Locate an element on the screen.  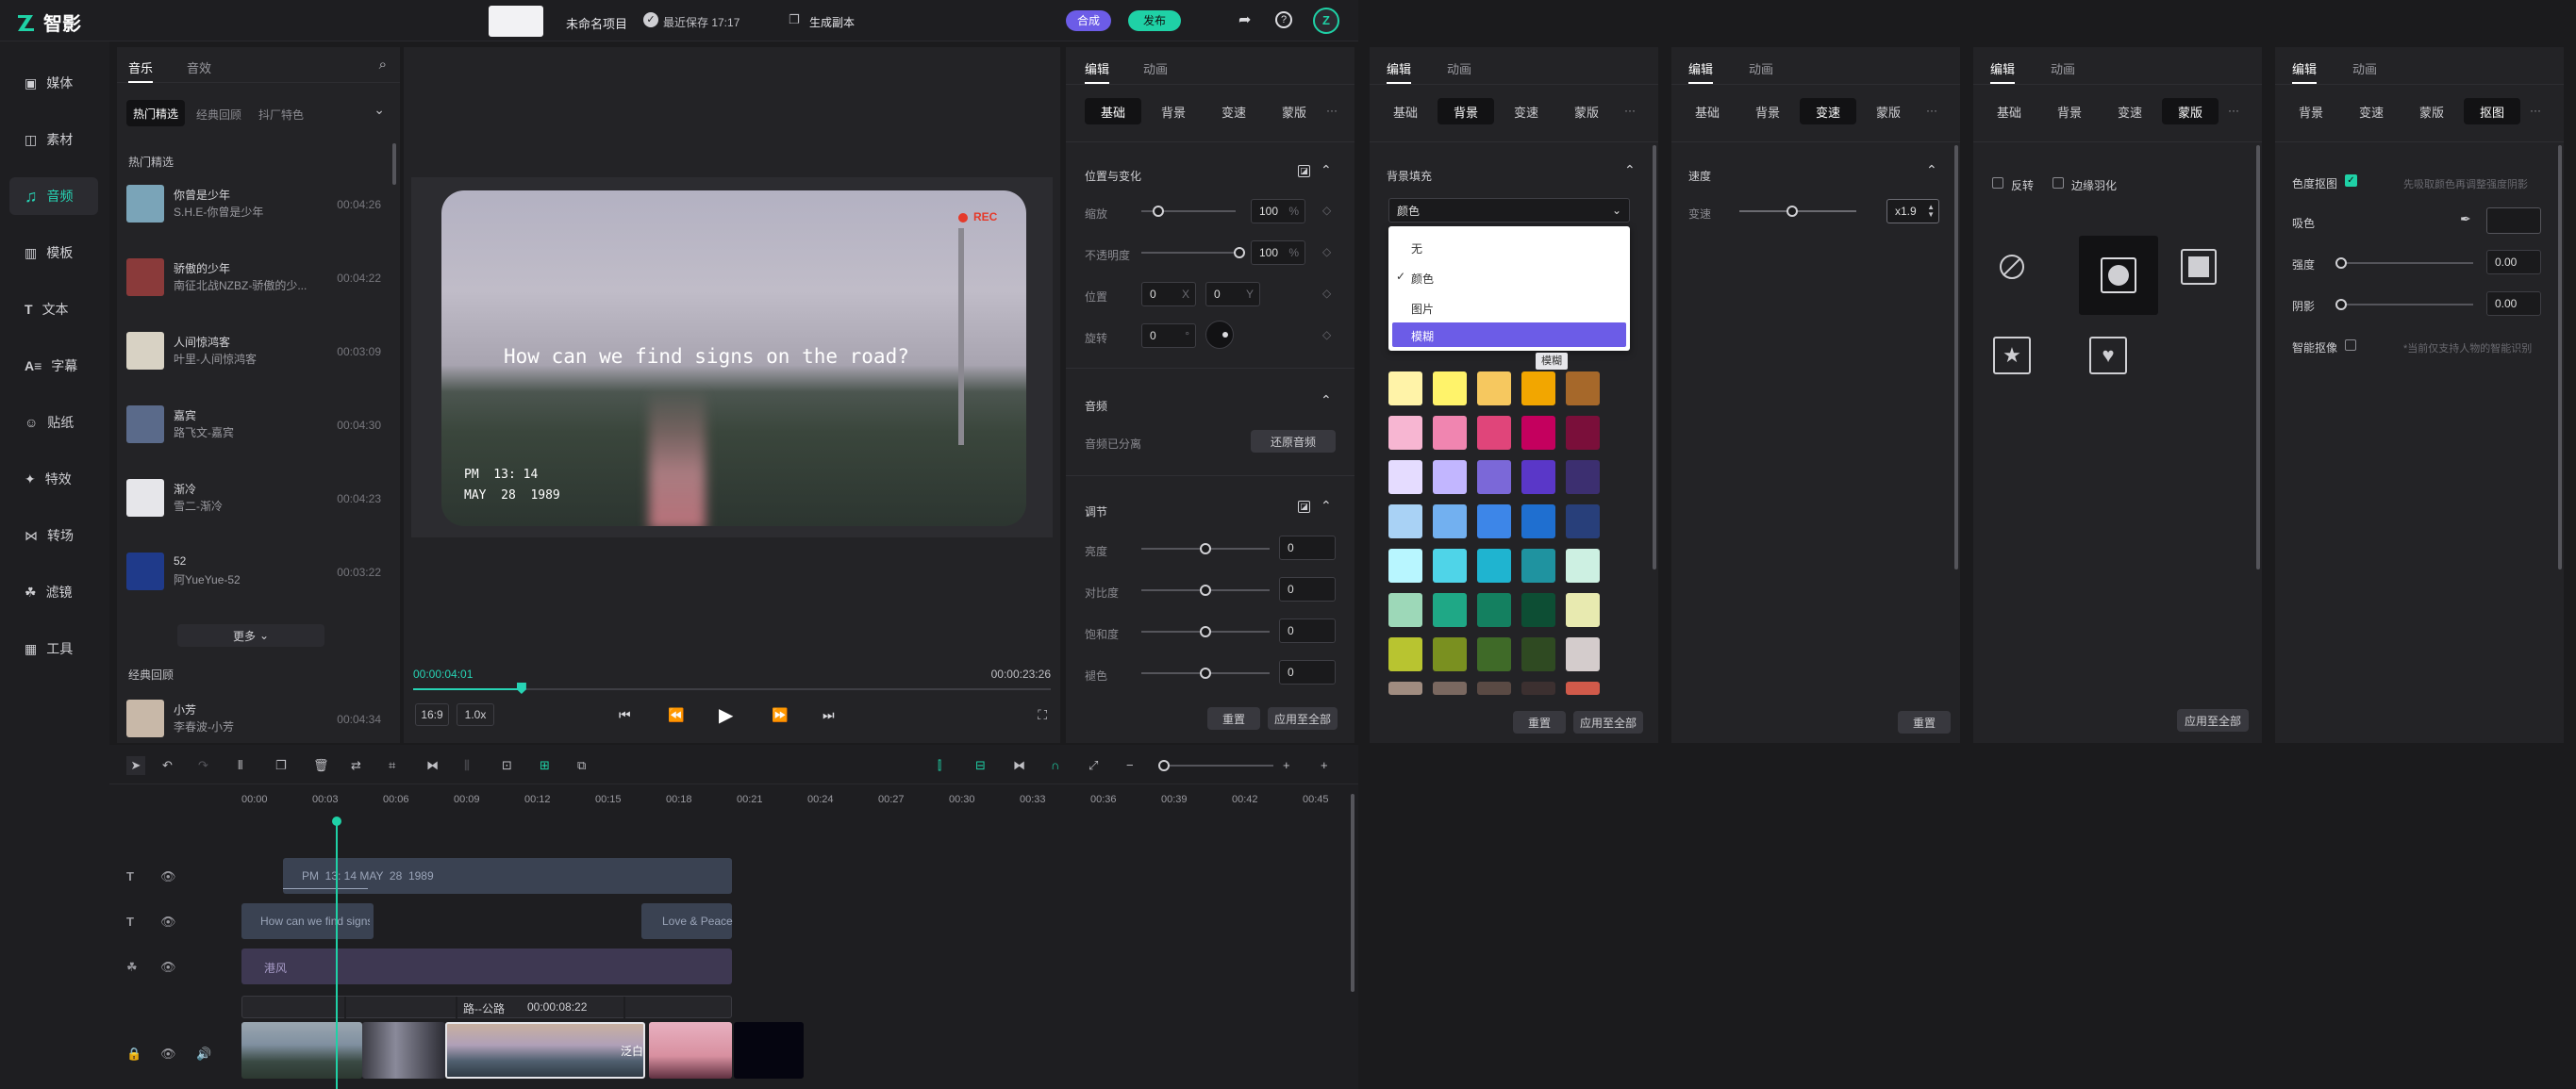
sidebar-item-transition: ⋈ 转场 is located at coordinates (54, 535).